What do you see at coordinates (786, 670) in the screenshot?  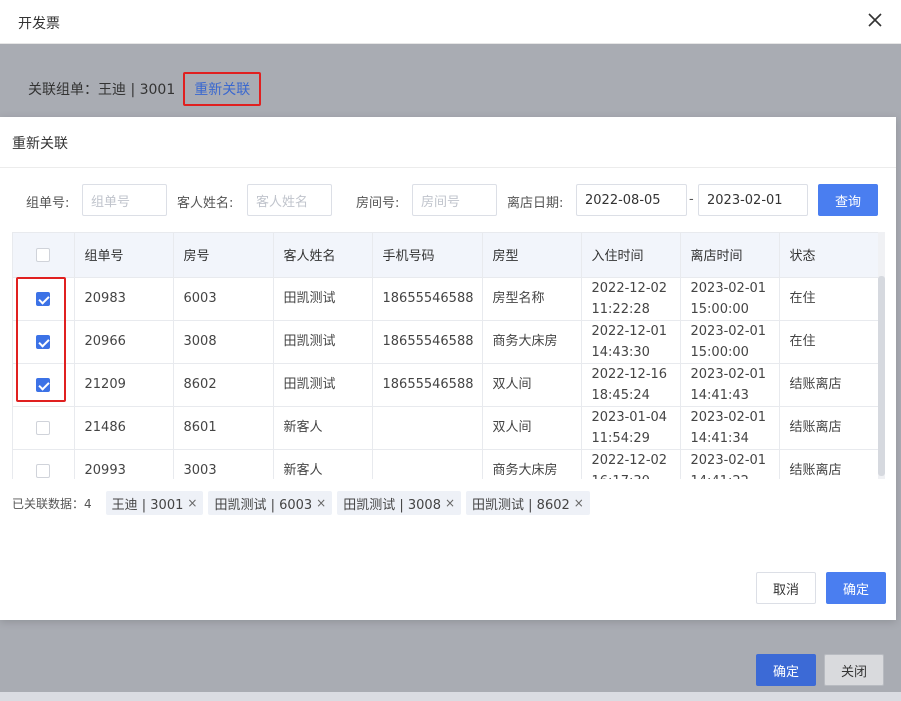 I see `outer-confirm-button: 确定` at bounding box center [786, 670].